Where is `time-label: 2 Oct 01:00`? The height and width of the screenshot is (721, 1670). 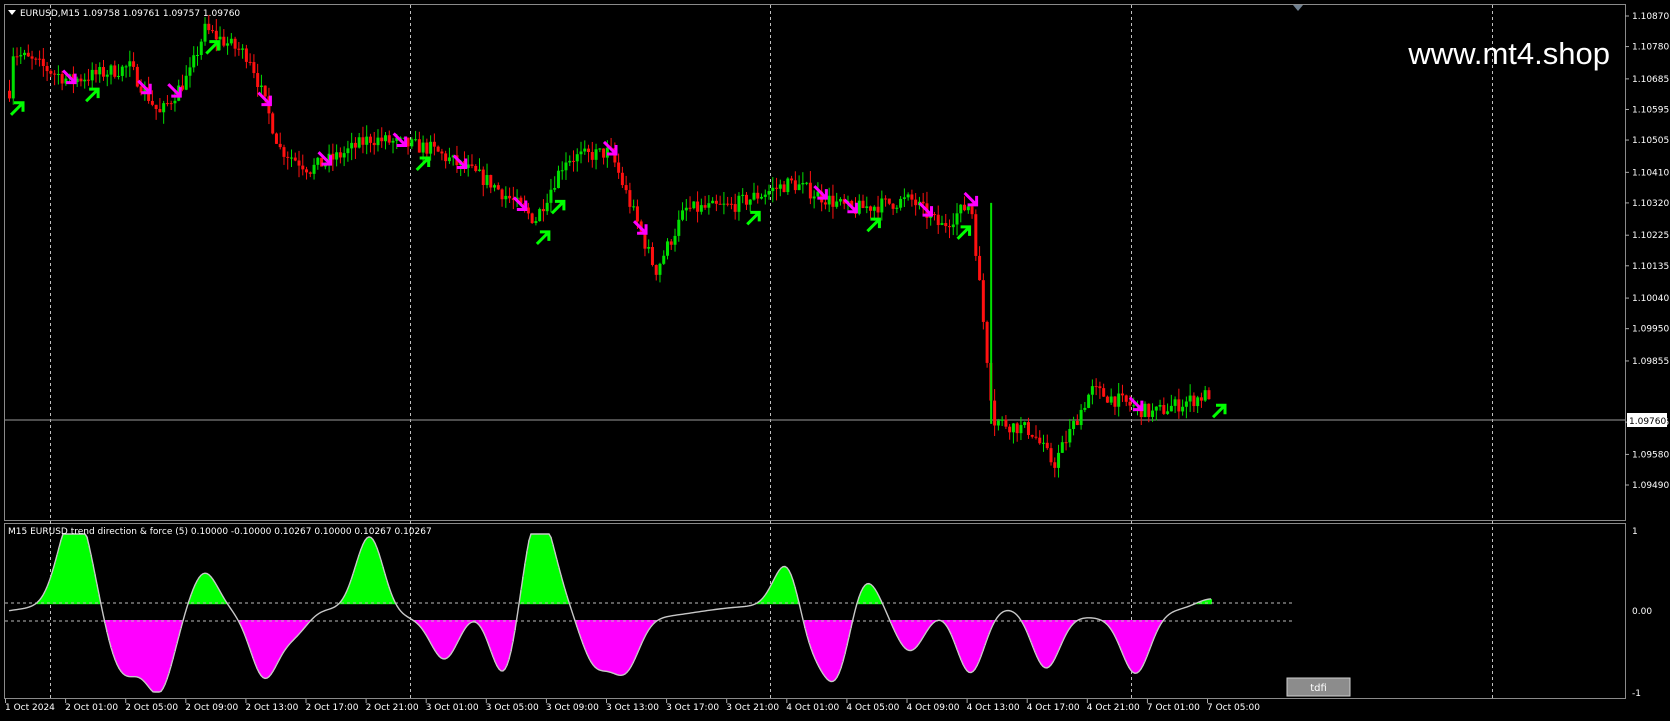 time-label: 2 Oct 01:00 is located at coordinates (91, 708).